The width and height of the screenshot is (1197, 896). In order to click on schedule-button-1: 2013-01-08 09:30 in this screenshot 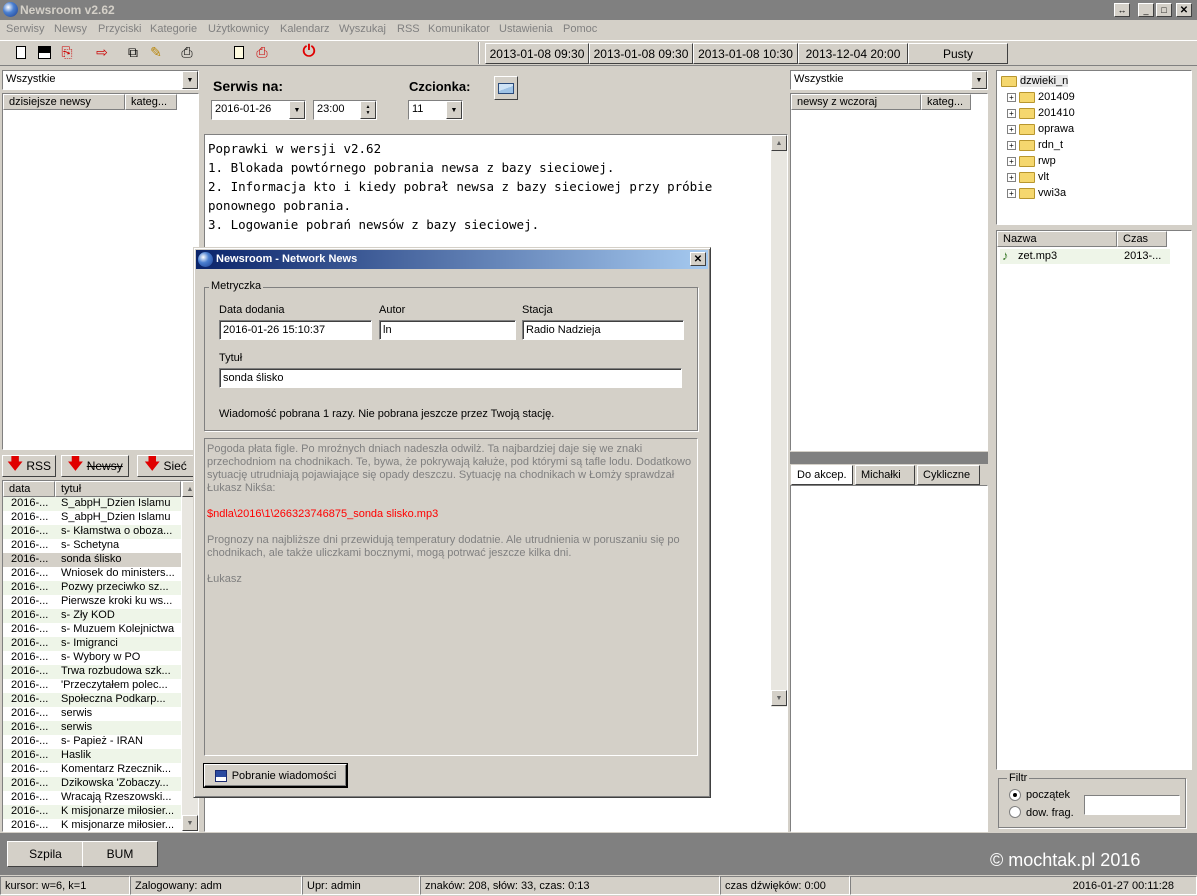, I will do `click(537, 53)`.